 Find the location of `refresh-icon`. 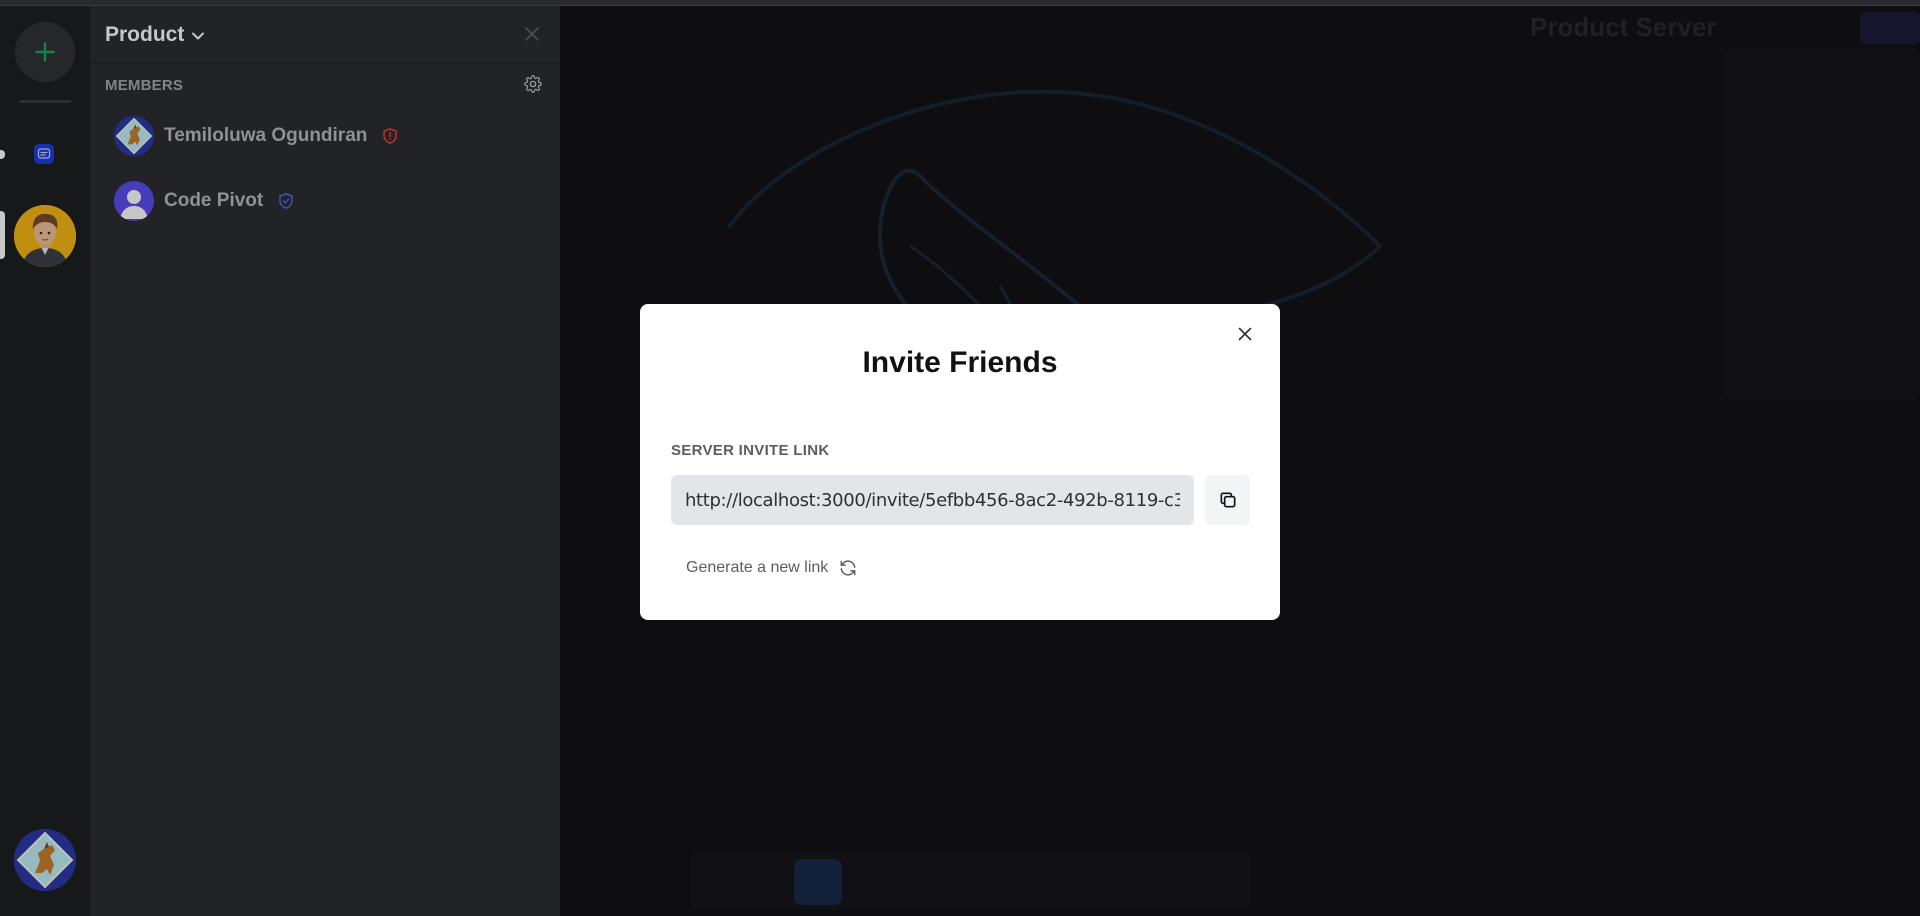

refresh-icon is located at coordinates (848, 568).